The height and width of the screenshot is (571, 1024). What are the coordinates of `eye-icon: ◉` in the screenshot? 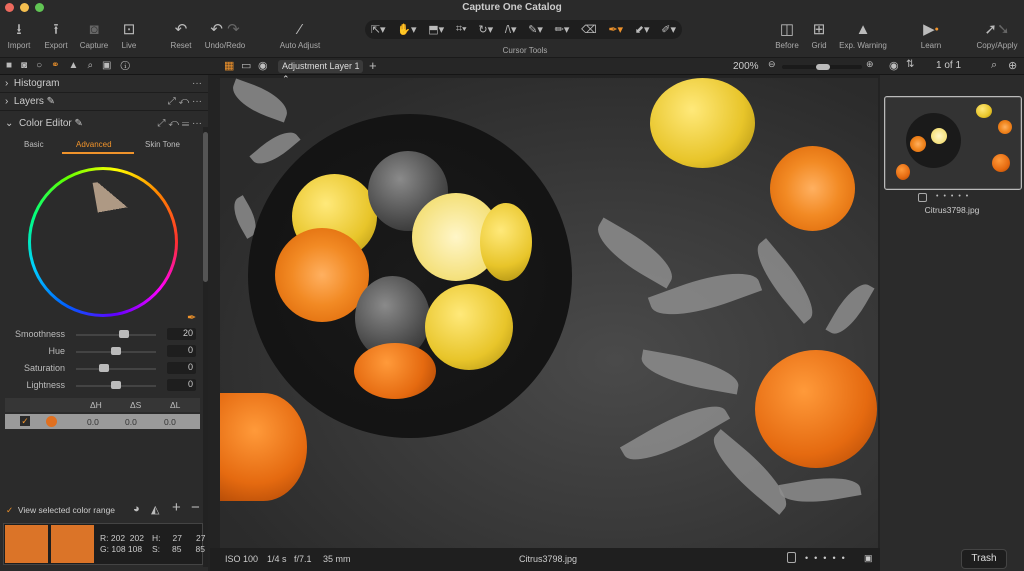 It's located at (894, 65).